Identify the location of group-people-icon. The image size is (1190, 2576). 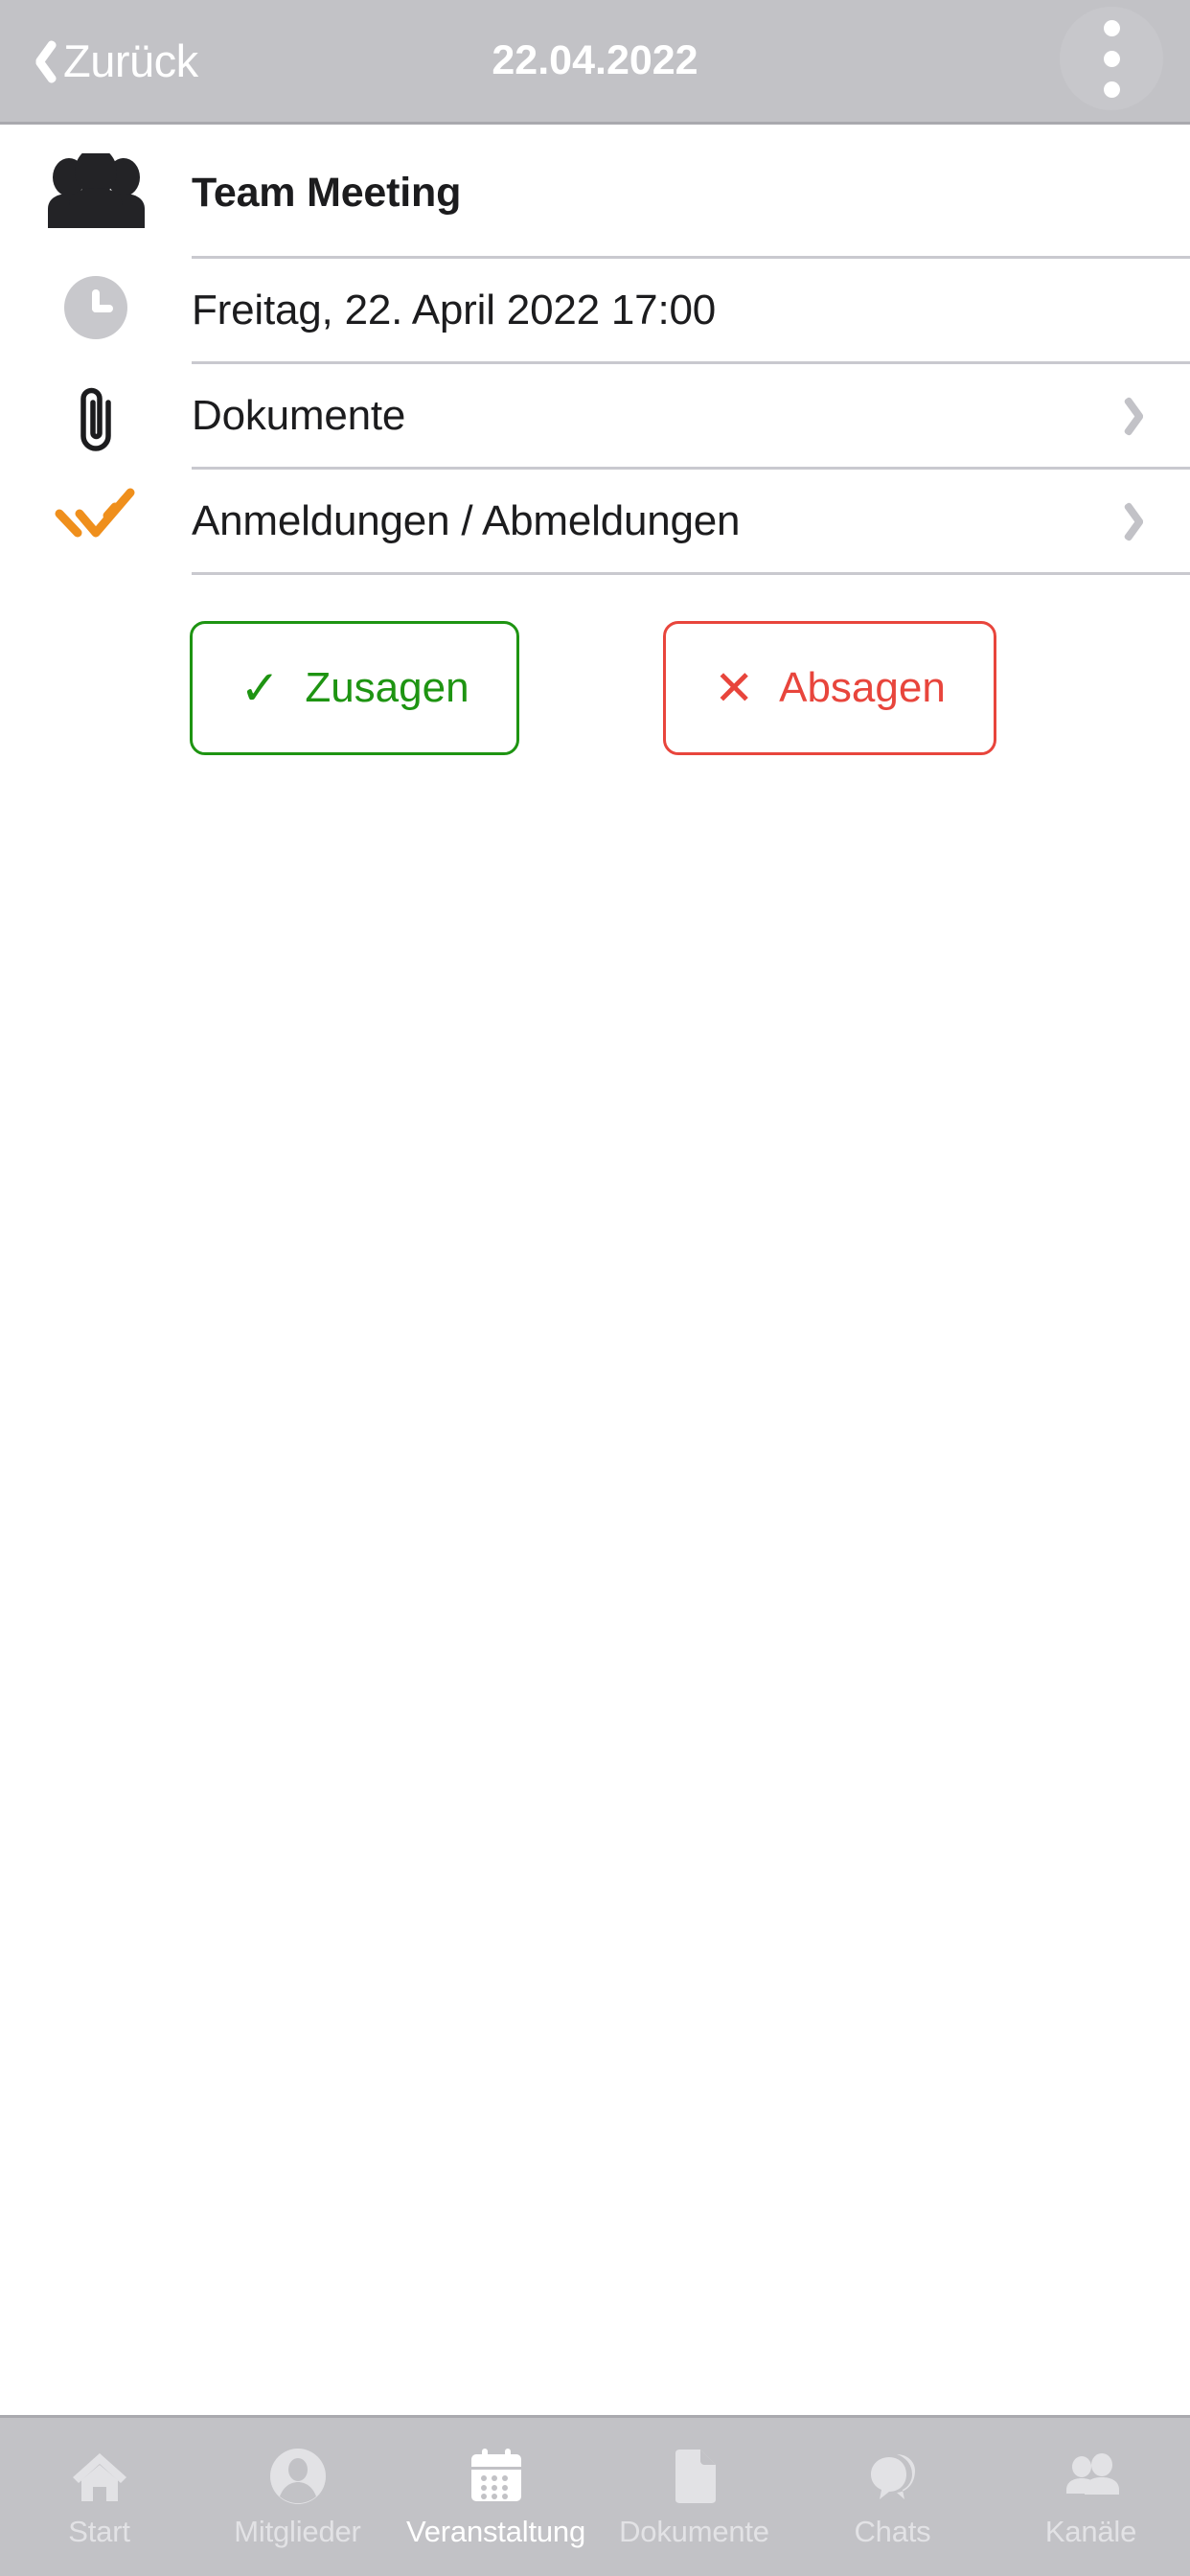
(96, 176).